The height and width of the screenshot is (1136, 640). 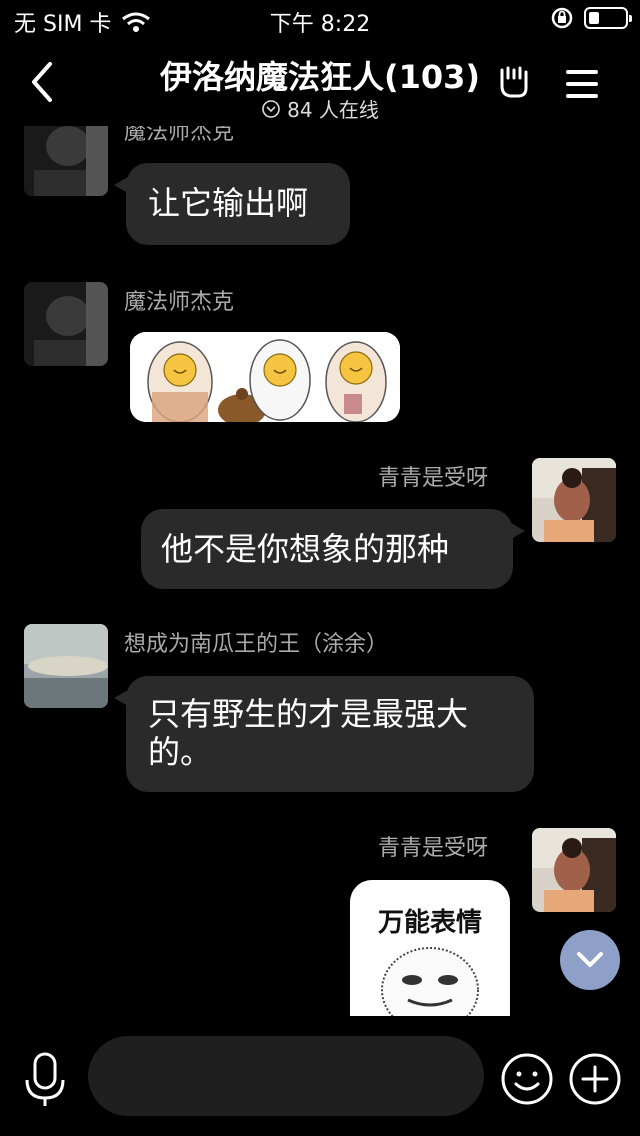 What do you see at coordinates (429, 923) in the screenshot?
I see `sticker-caption: 万能表情` at bounding box center [429, 923].